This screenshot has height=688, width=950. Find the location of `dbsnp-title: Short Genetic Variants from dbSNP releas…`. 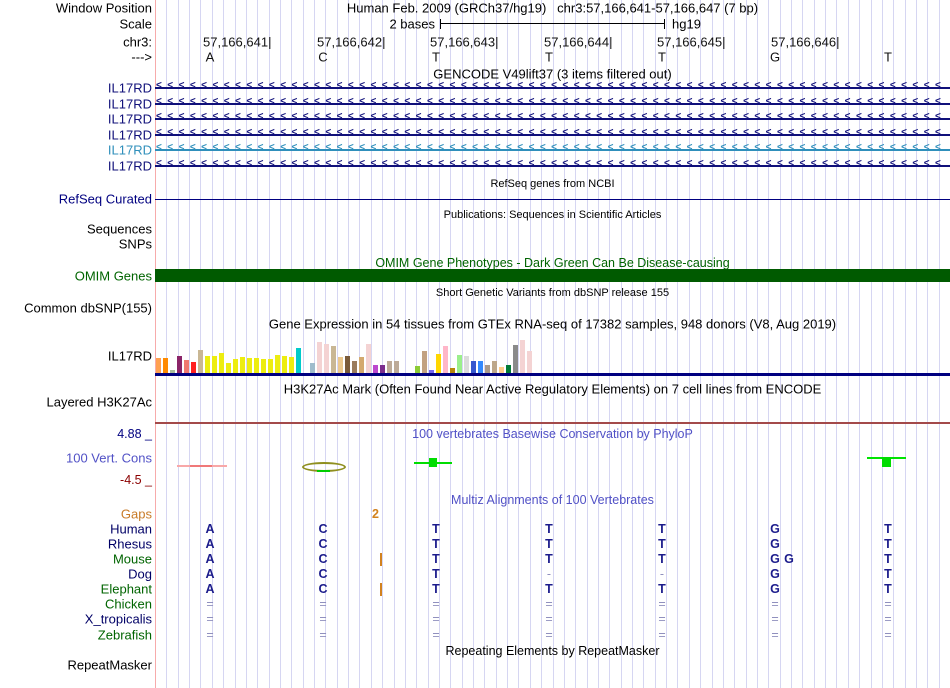

dbsnp-title: Short Genetic Variants from dbSNP releas… is located at coordinates (552, 293).